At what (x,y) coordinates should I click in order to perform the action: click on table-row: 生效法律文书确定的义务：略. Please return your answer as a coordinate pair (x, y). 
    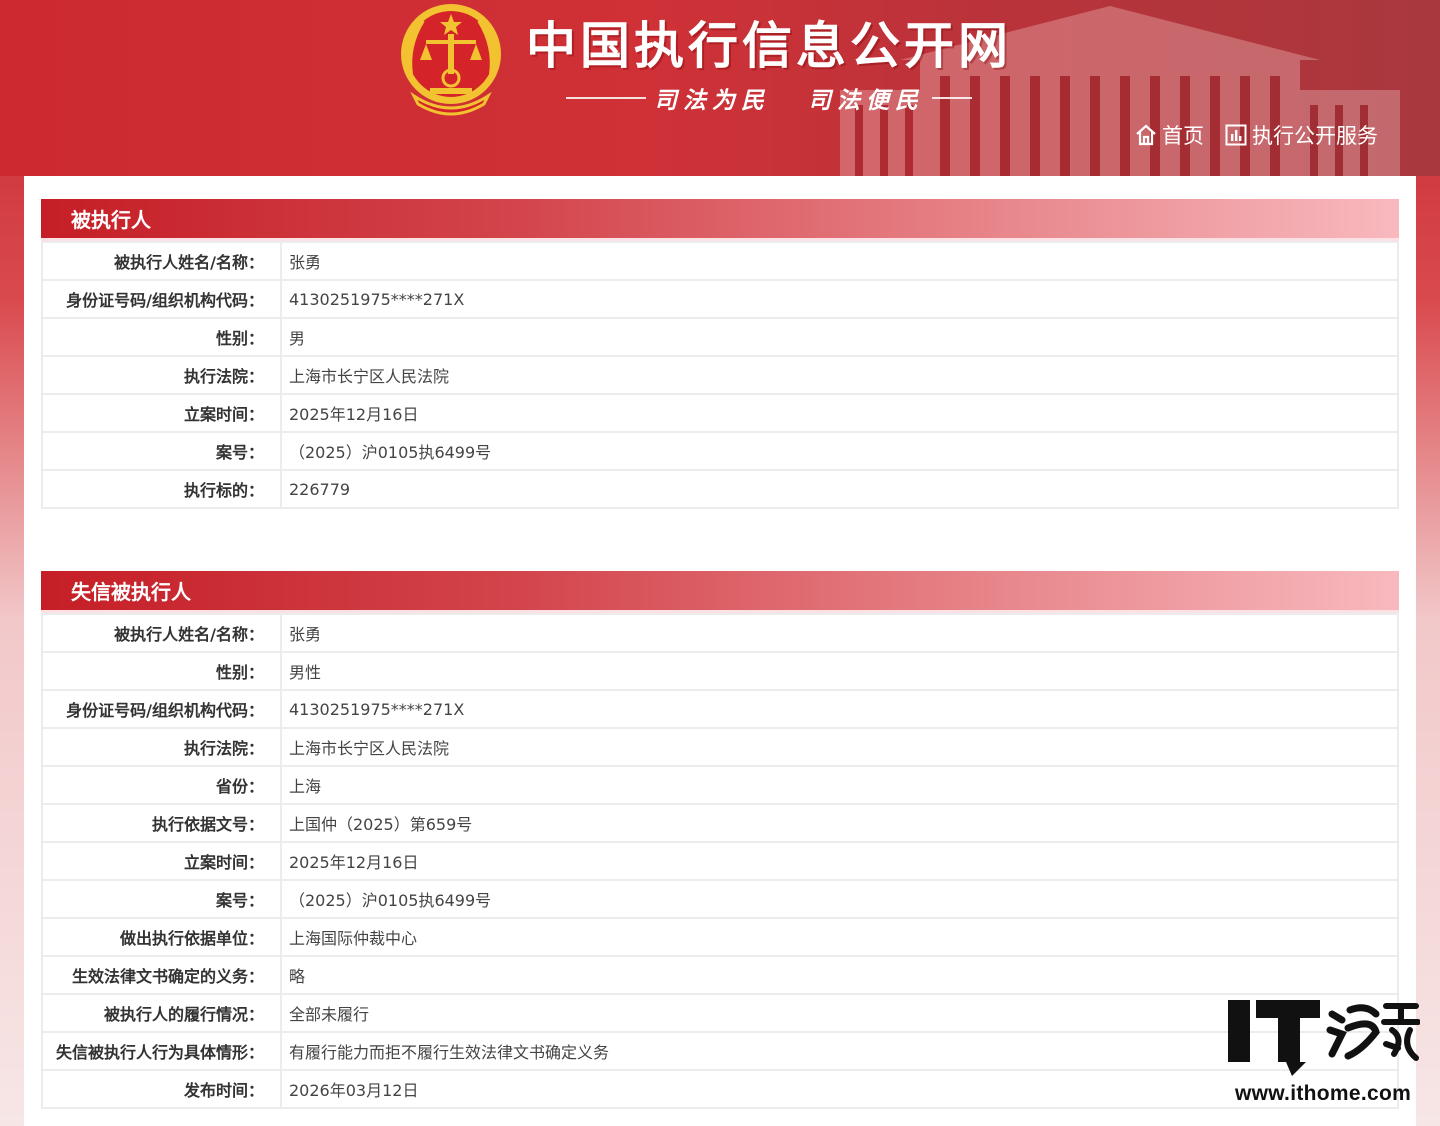
    Looking at the image, I should click on (720, 975).